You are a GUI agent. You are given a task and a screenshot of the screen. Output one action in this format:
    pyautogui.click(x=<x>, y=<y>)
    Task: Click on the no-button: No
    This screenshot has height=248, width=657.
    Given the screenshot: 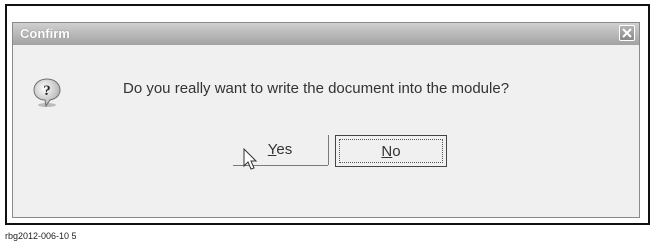 What is the action you would take?
    pyautogui.click(x=391, y=151)
    